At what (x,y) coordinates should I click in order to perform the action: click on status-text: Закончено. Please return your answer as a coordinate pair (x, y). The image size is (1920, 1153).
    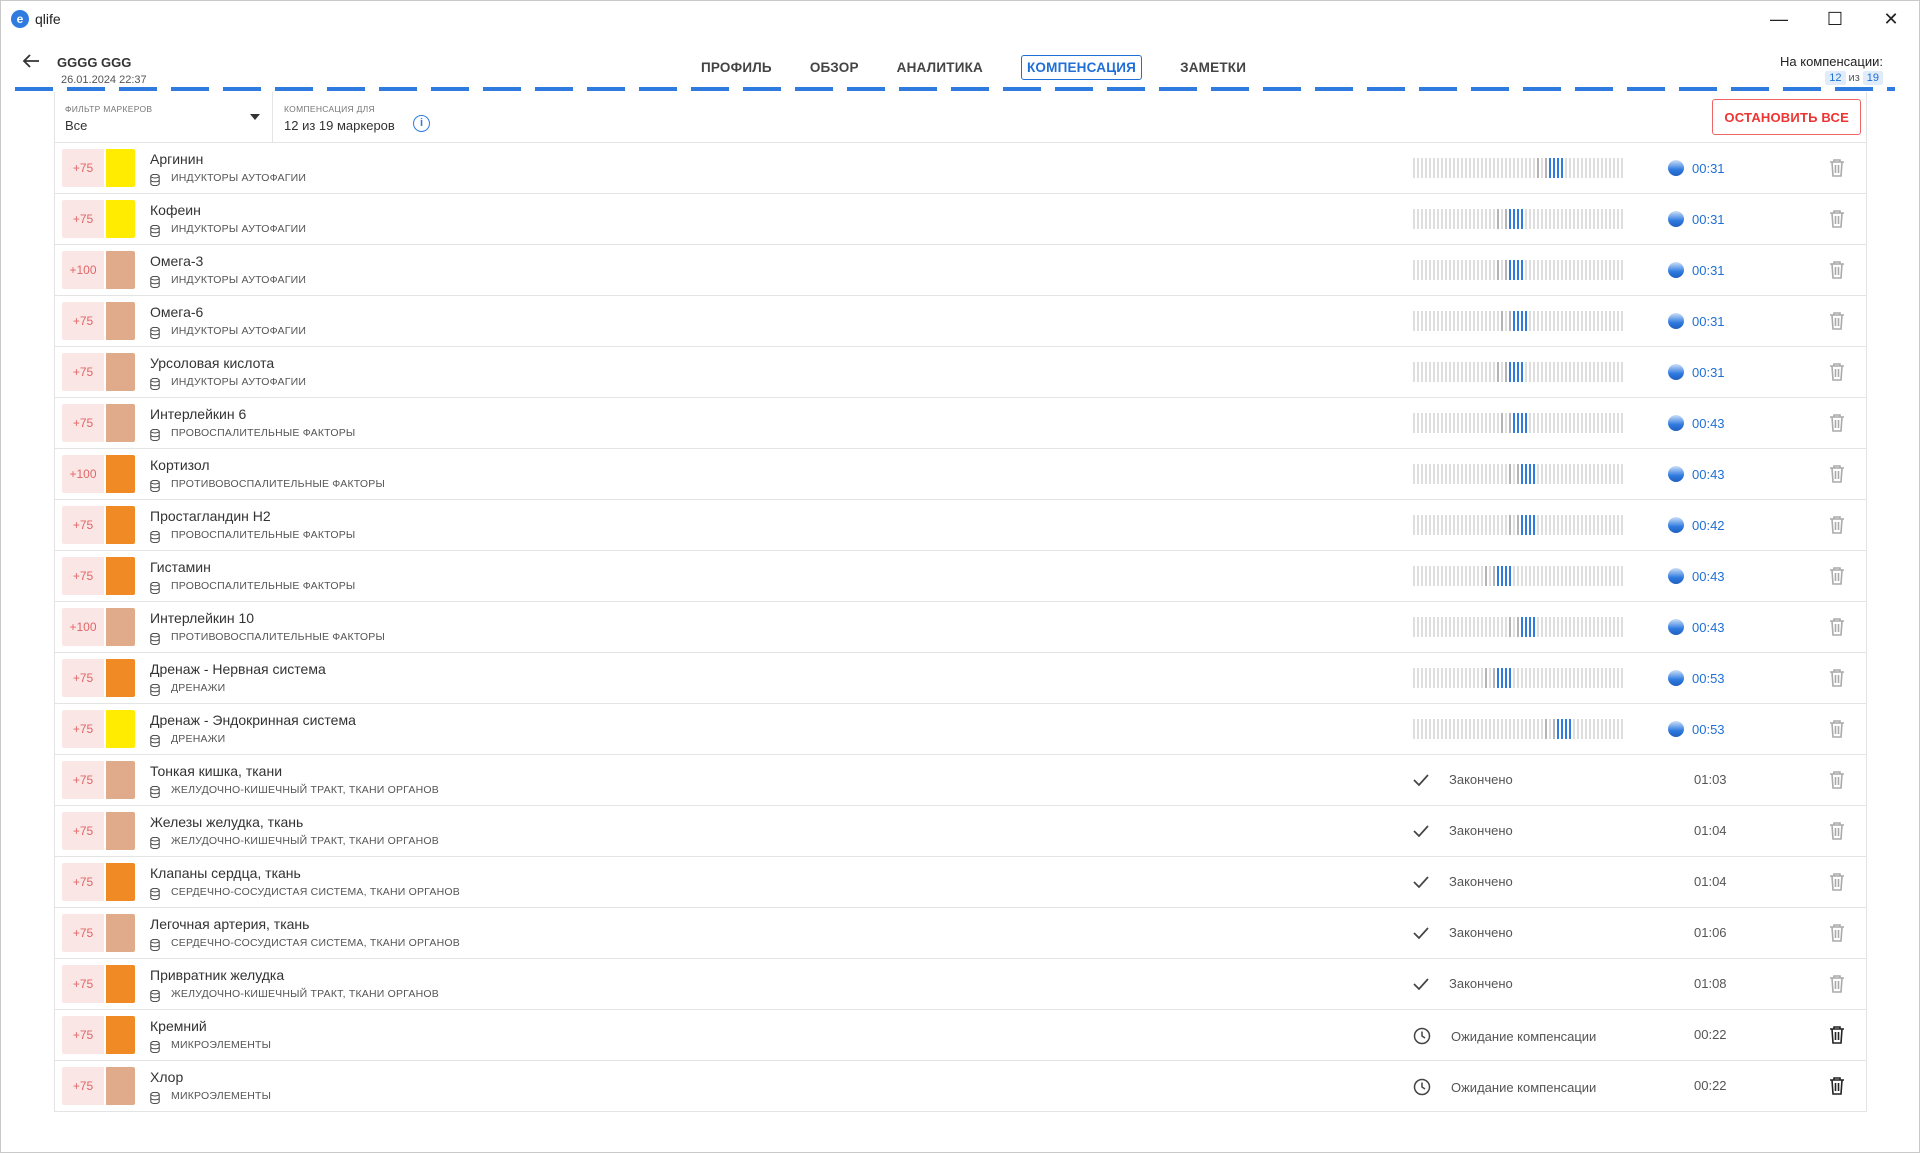
    Looking at the image, I should click on (1481, 881).